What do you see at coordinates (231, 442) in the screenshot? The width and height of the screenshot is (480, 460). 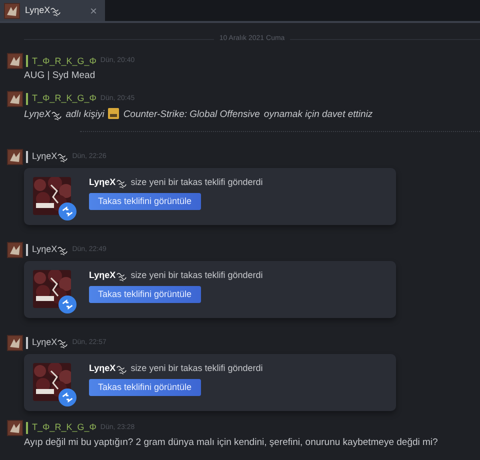 I see `message-text: Ayıp değil mi bu yaptığın? 2 gram dünya malı için kendini, şerefini, onurunu kaybetmeye değdi mi?` at bounding box center [231, 442].